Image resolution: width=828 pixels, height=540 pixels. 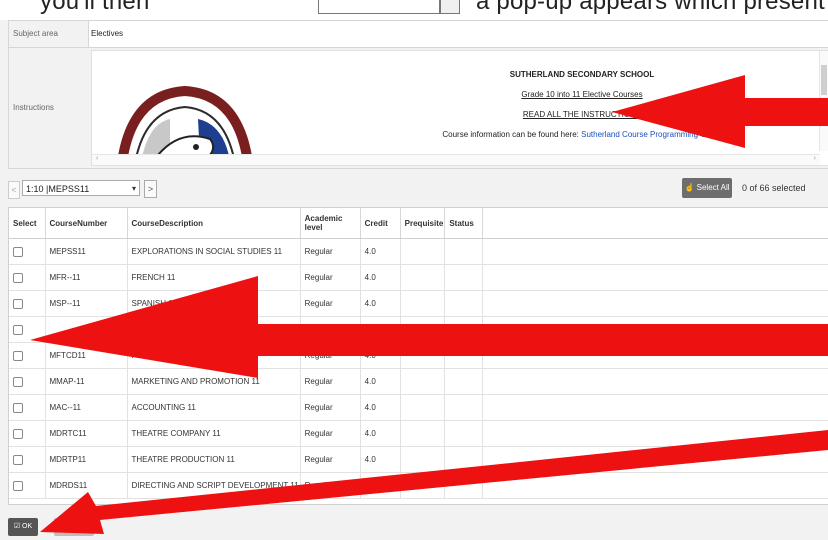 I want to click on cancel-button, so click(x=74, y=527).